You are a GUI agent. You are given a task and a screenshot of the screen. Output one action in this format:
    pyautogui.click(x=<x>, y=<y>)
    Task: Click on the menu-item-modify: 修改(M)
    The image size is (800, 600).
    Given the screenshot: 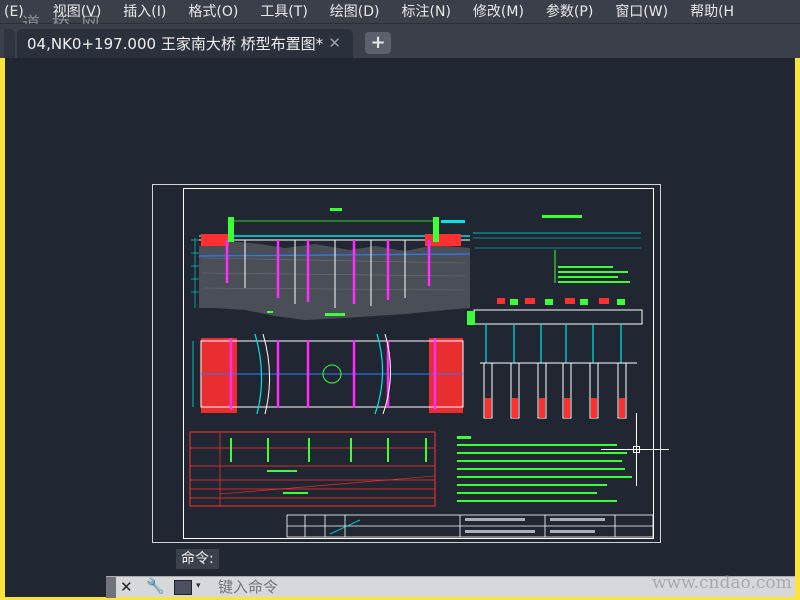 What is the action you would take?
    pyautogui.click(x=498, y=12)
    